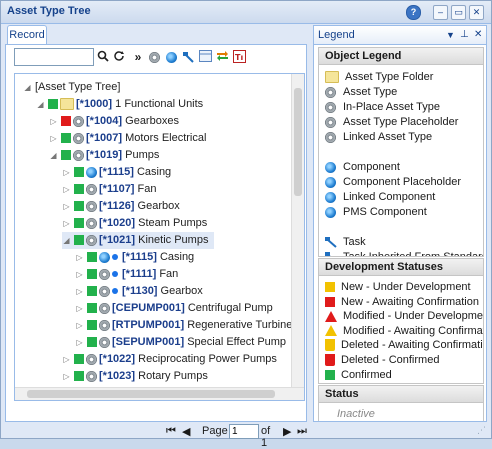 This screenshot has height=449, width=492. I want to click on help-icon: ?, so click(413, 12).